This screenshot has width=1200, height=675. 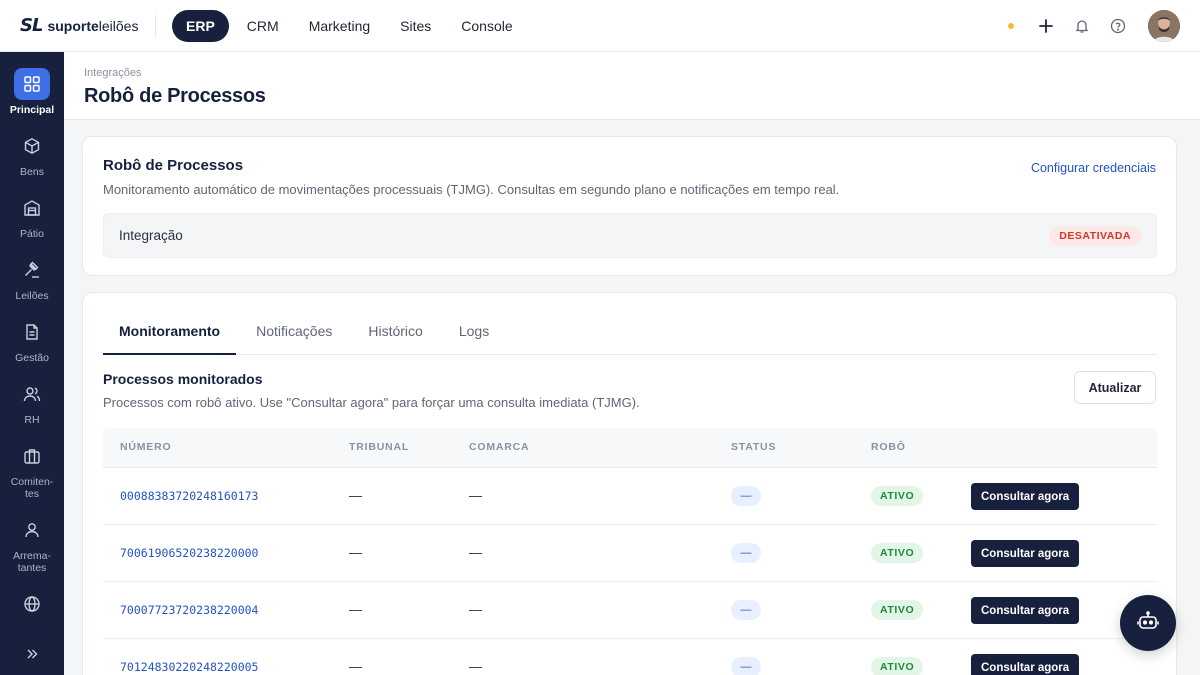 I want to click on brand-logo: SL suporteleilões, so click(x=87, y=25).